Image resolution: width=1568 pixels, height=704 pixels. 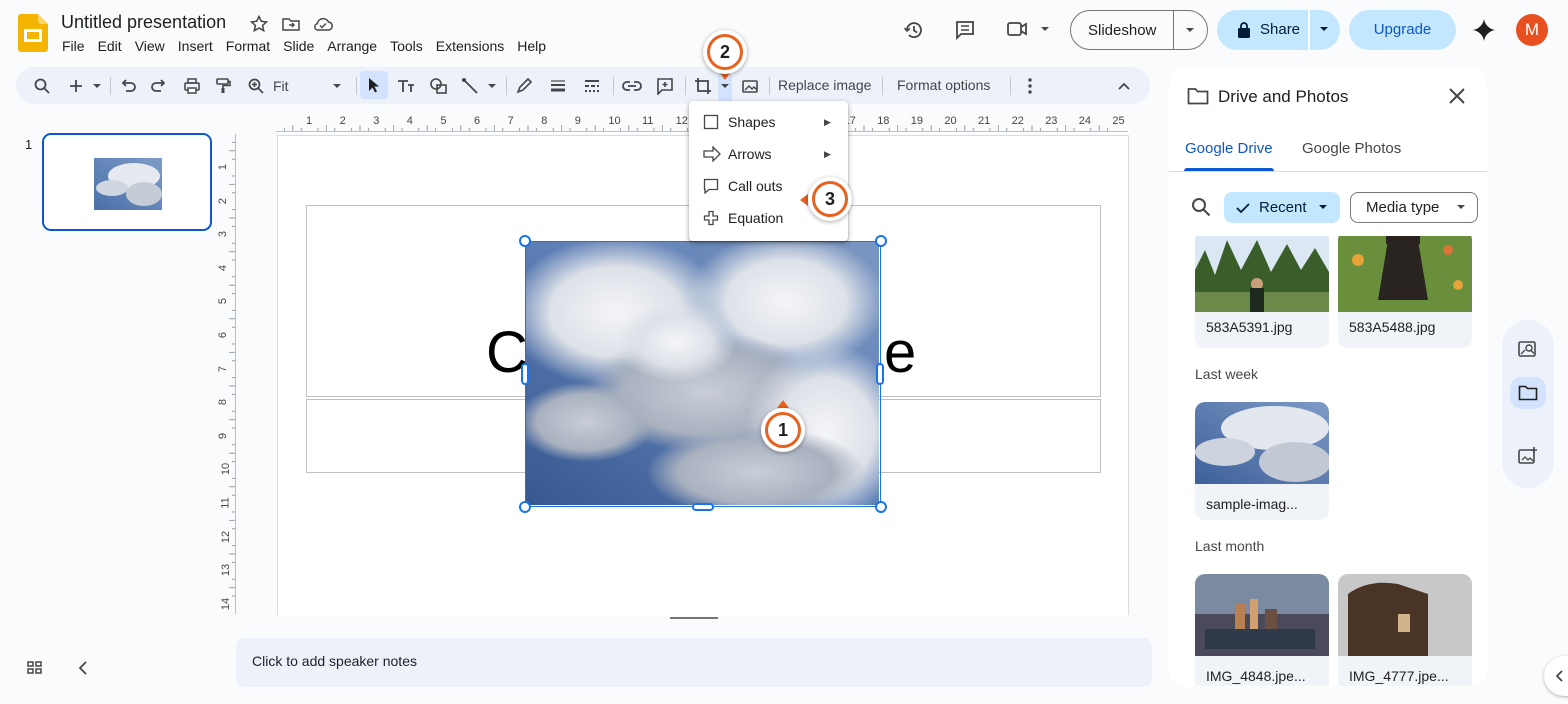 I want to click on file-name: 583A5488.jpg, so click(x=1392, y=327).